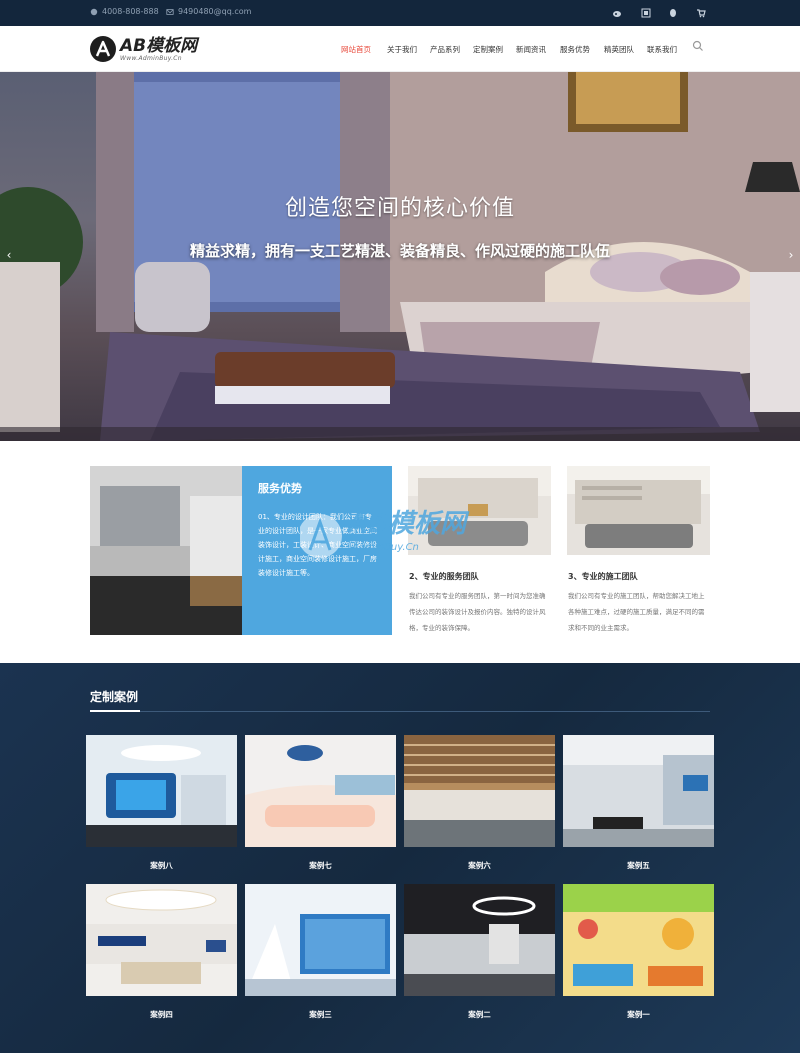 The image size is (800, 1053). Describe the element at coordinates (638, 865) in the screenshot. I see `case-label: 案例五` at that location.